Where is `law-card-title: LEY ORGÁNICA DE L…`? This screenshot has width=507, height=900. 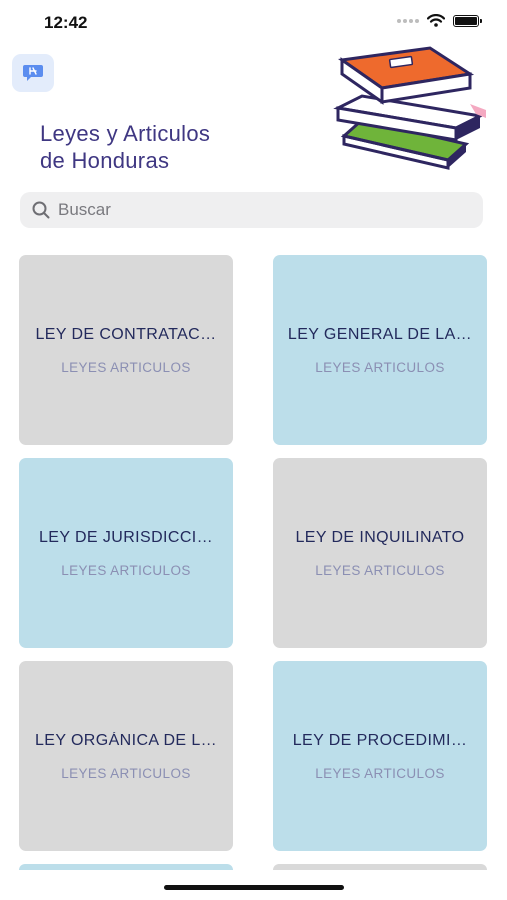 law-card-title: LEY ORGÁNICA DE L… is located at coordinates (126, 740).